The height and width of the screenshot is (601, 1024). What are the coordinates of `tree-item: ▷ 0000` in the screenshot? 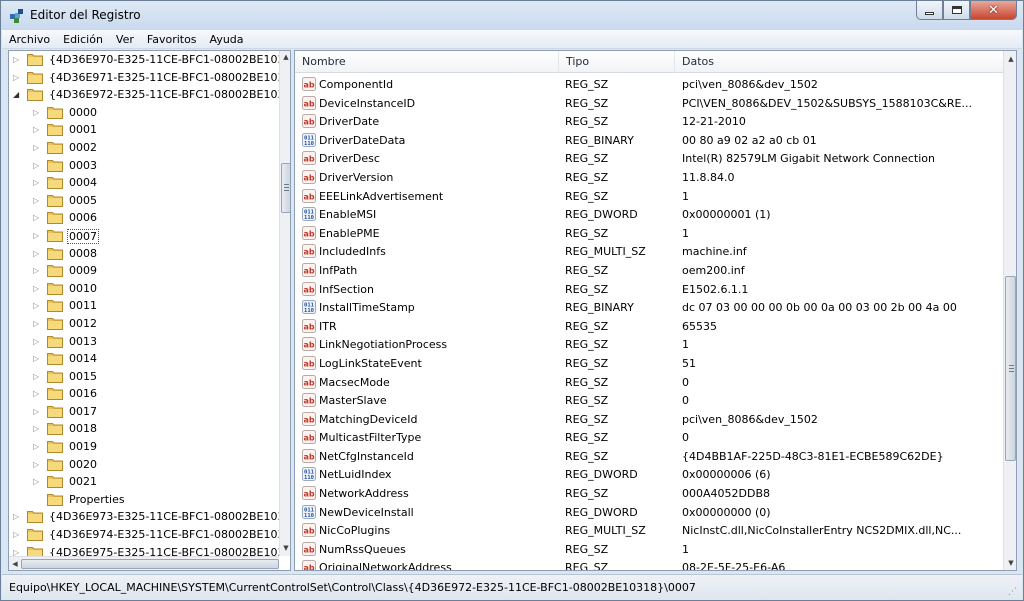 It's located at (144, 113).